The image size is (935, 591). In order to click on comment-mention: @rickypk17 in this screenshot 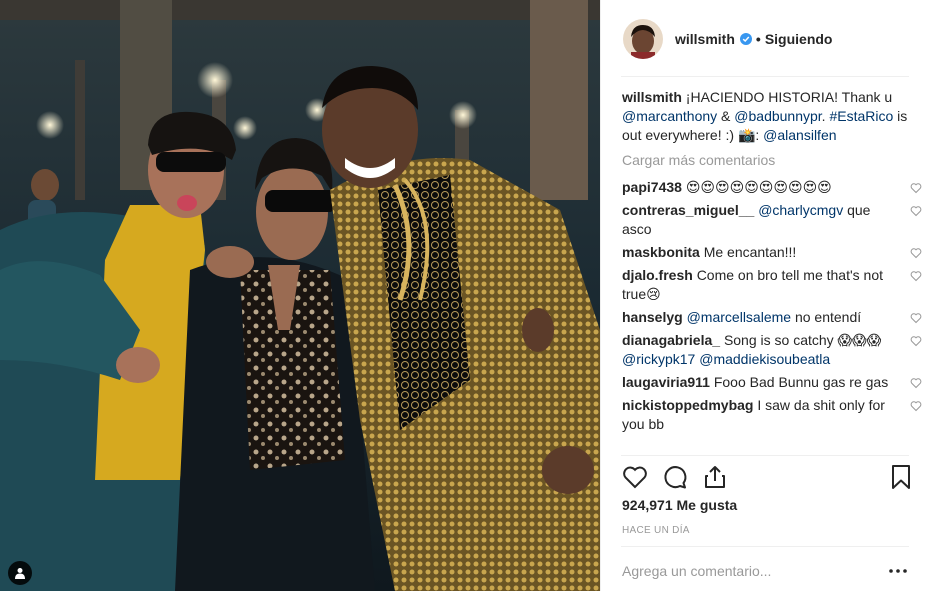, I will do `click(658, 359)`.